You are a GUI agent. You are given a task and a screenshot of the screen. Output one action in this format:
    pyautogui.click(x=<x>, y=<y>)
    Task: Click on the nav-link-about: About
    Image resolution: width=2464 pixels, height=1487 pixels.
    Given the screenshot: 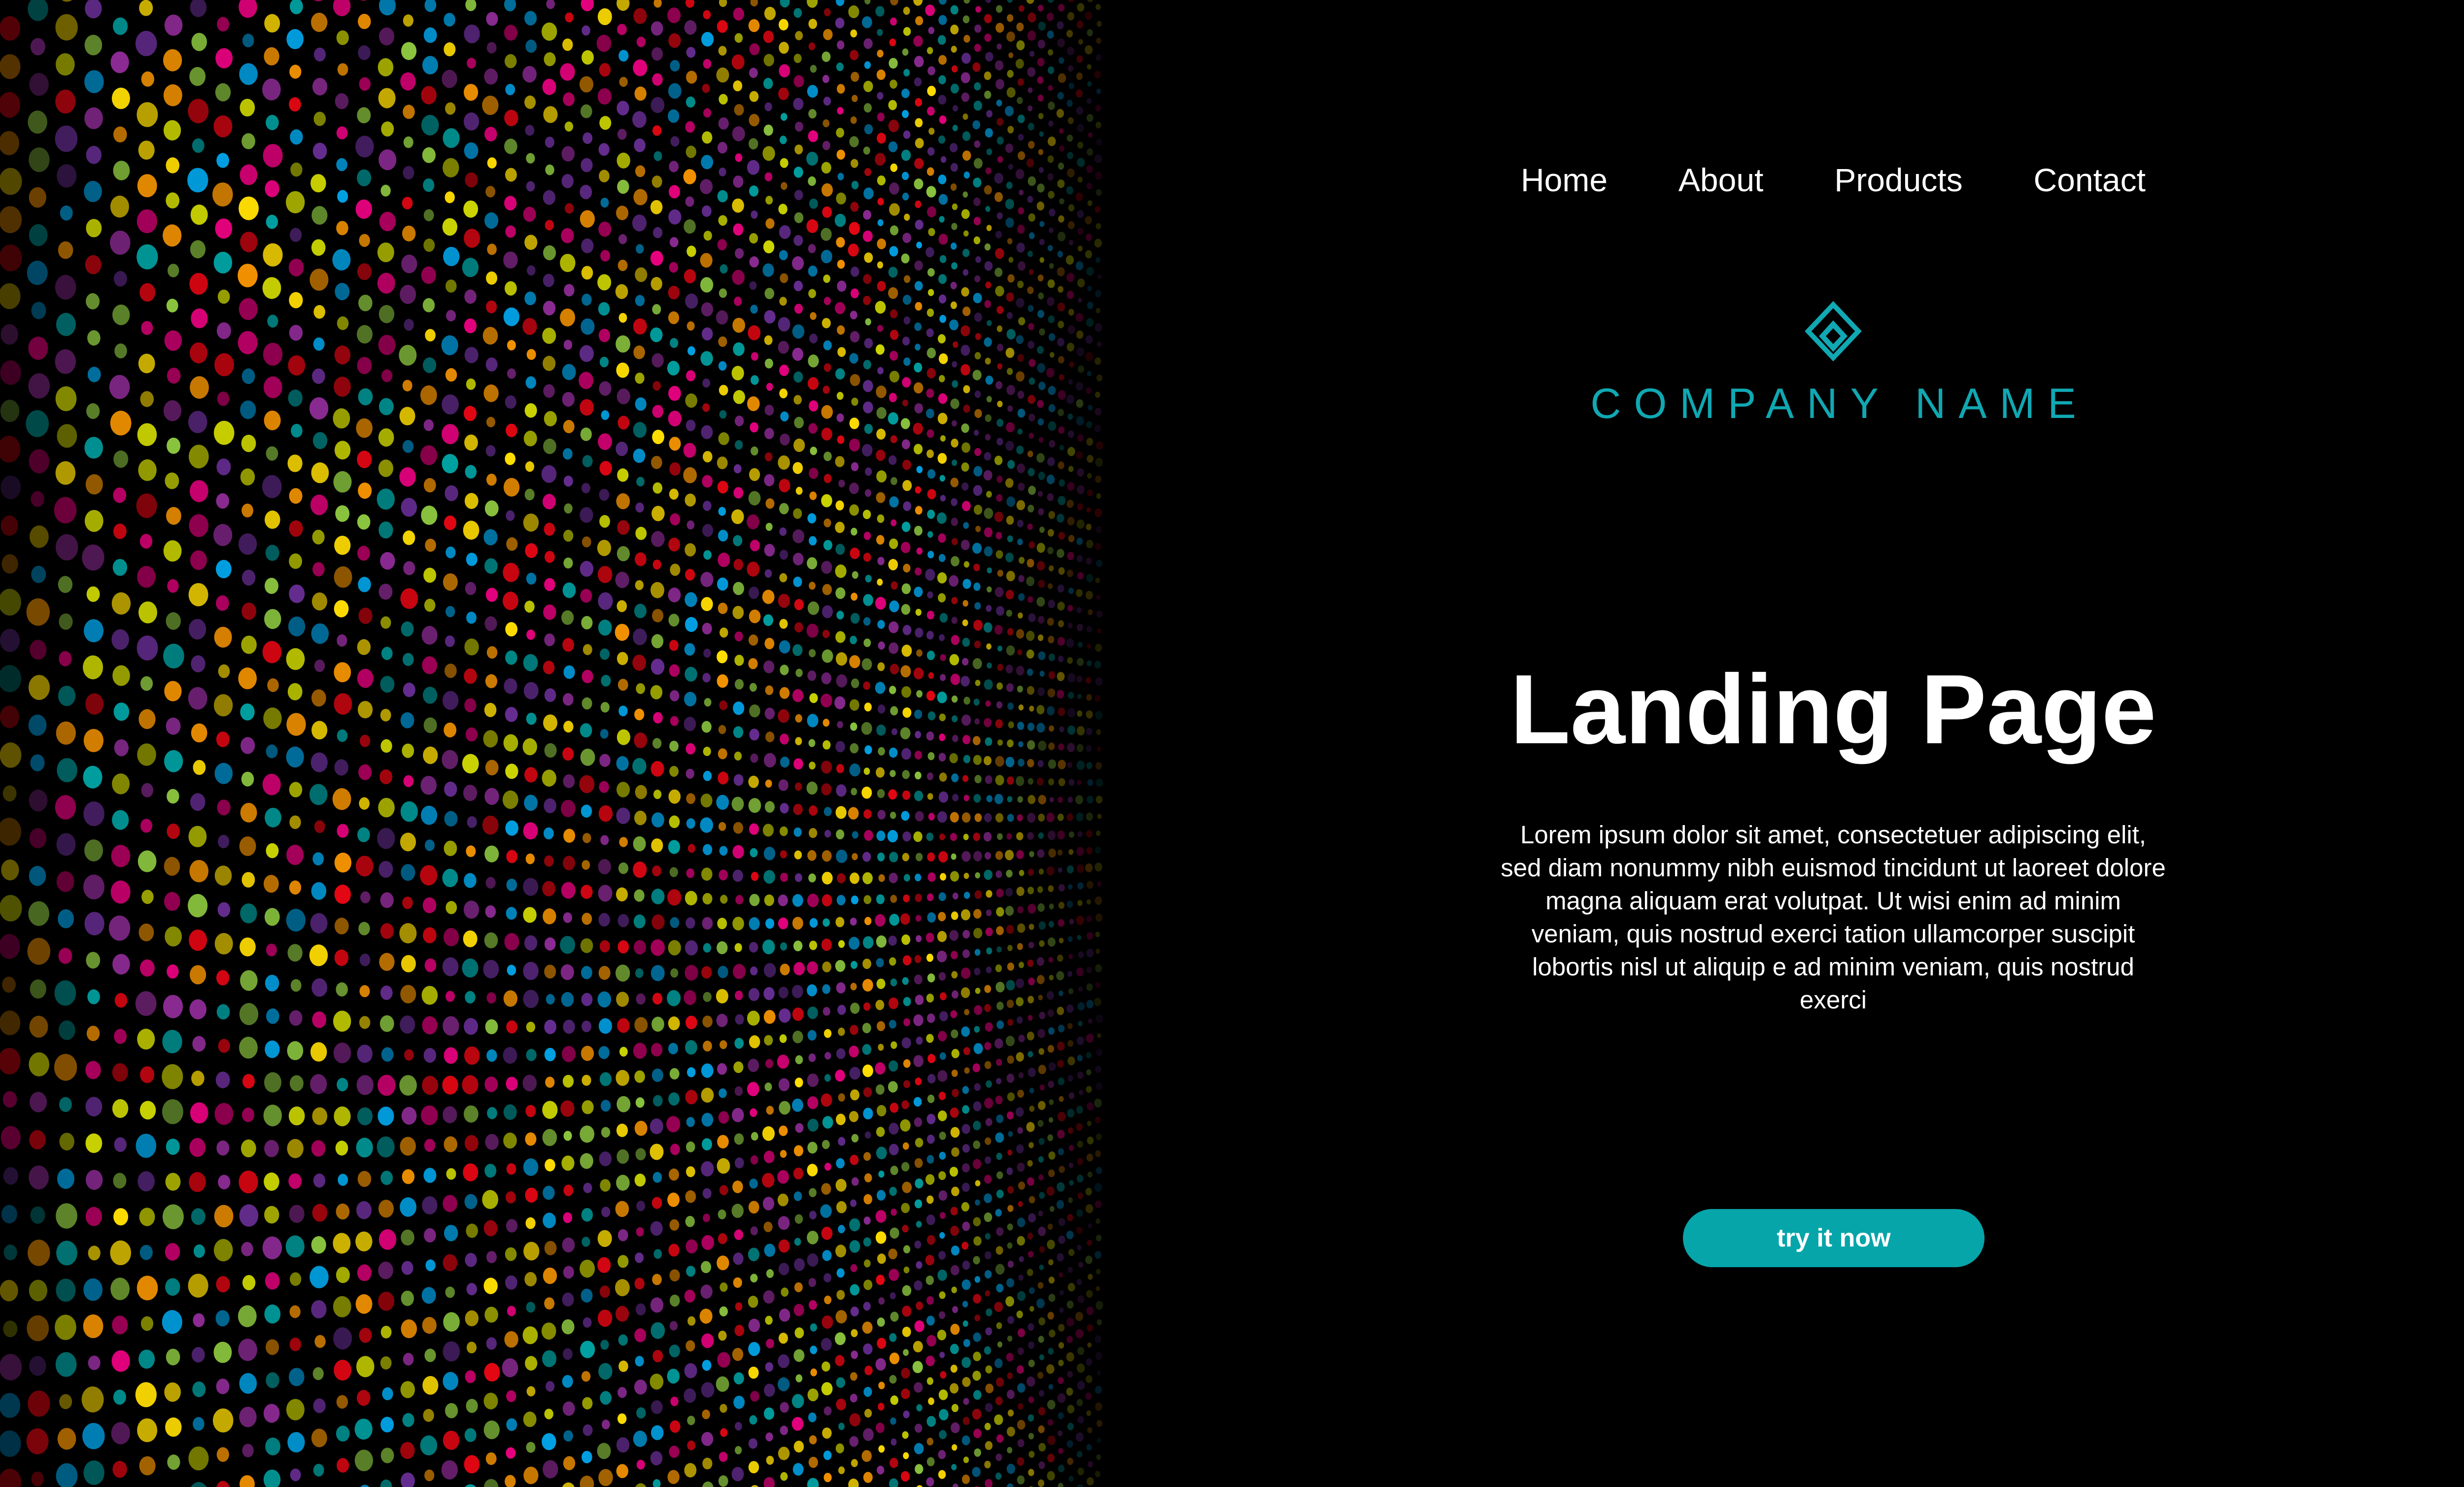 What is the action you would take?
    pyautogui.click(x=1721, y=180)
    